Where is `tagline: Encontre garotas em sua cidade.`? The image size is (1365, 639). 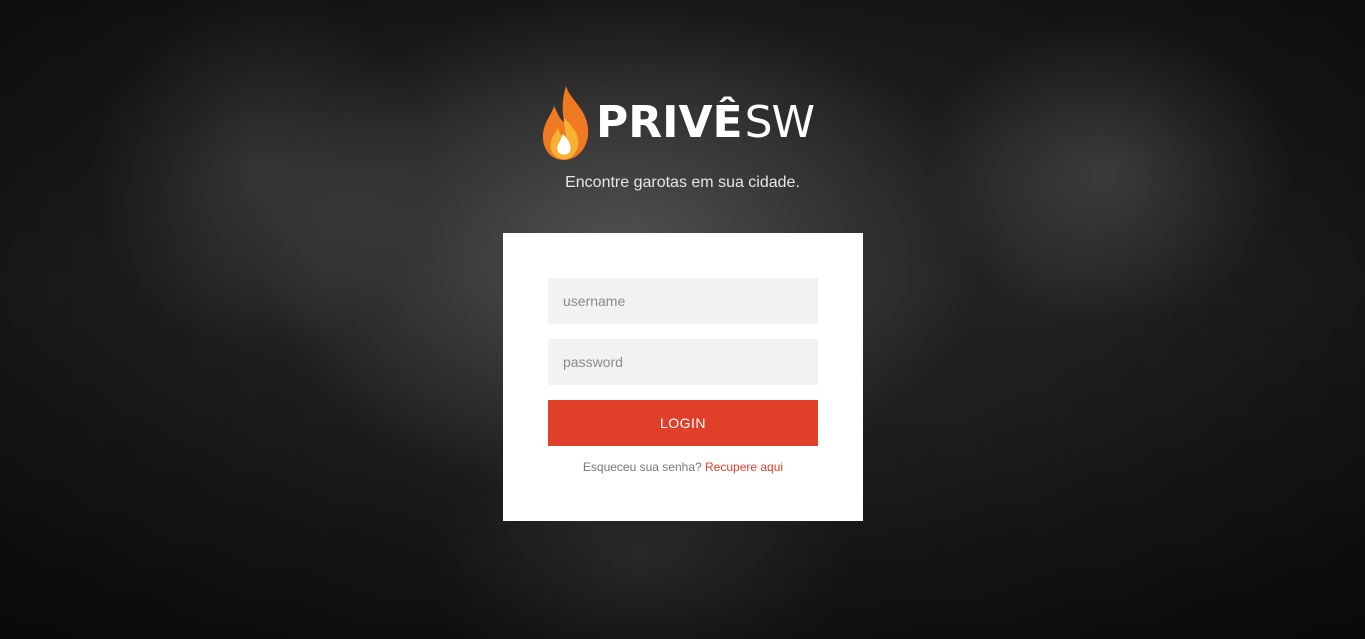
tagline: Encontre garotas em sua cidade. is located at coordinates (682, 182).